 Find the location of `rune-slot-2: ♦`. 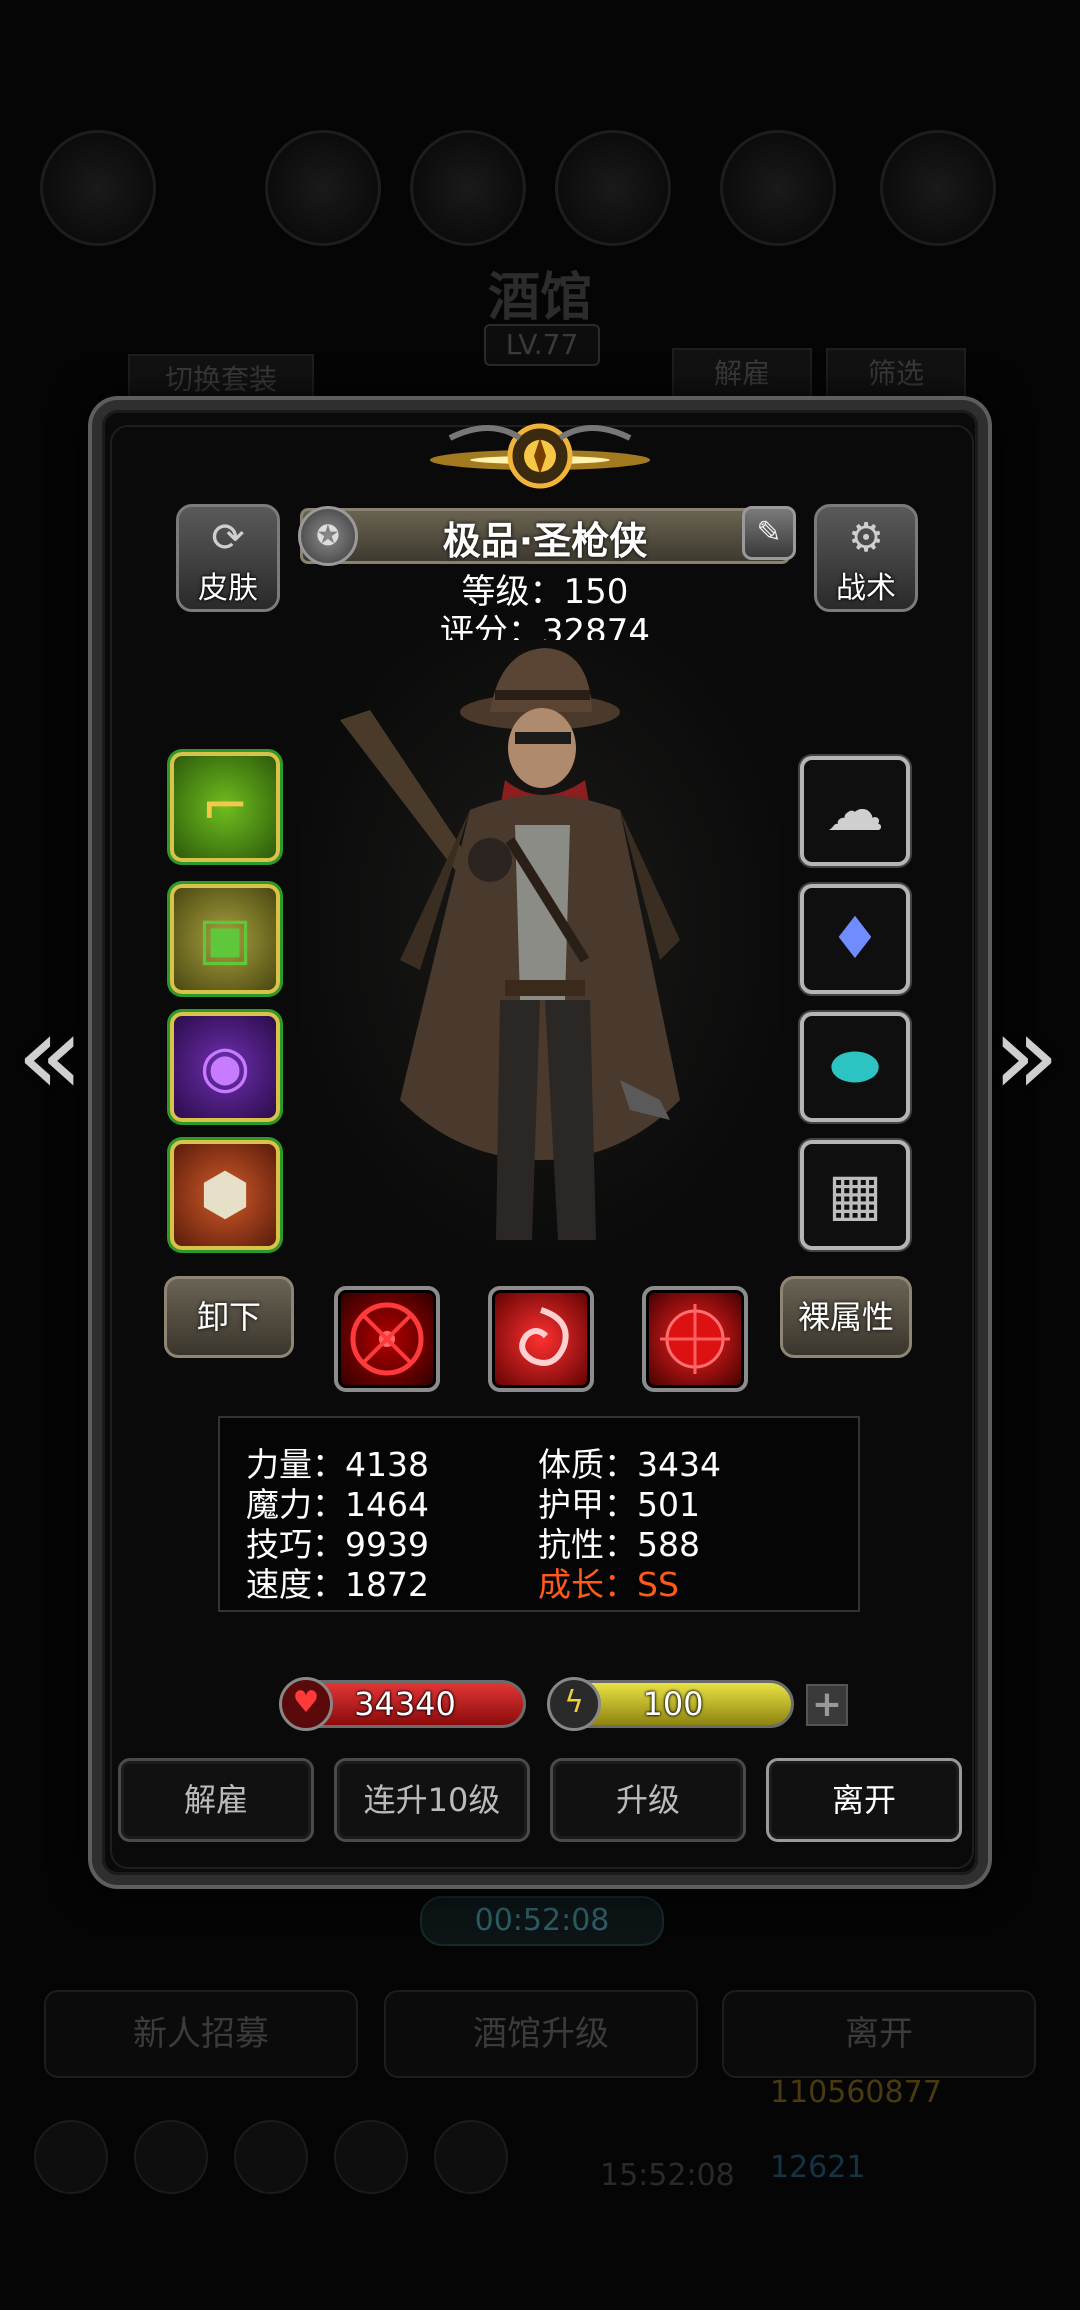

rune-slot-2: ♦ is located at coordinates (855, 939).